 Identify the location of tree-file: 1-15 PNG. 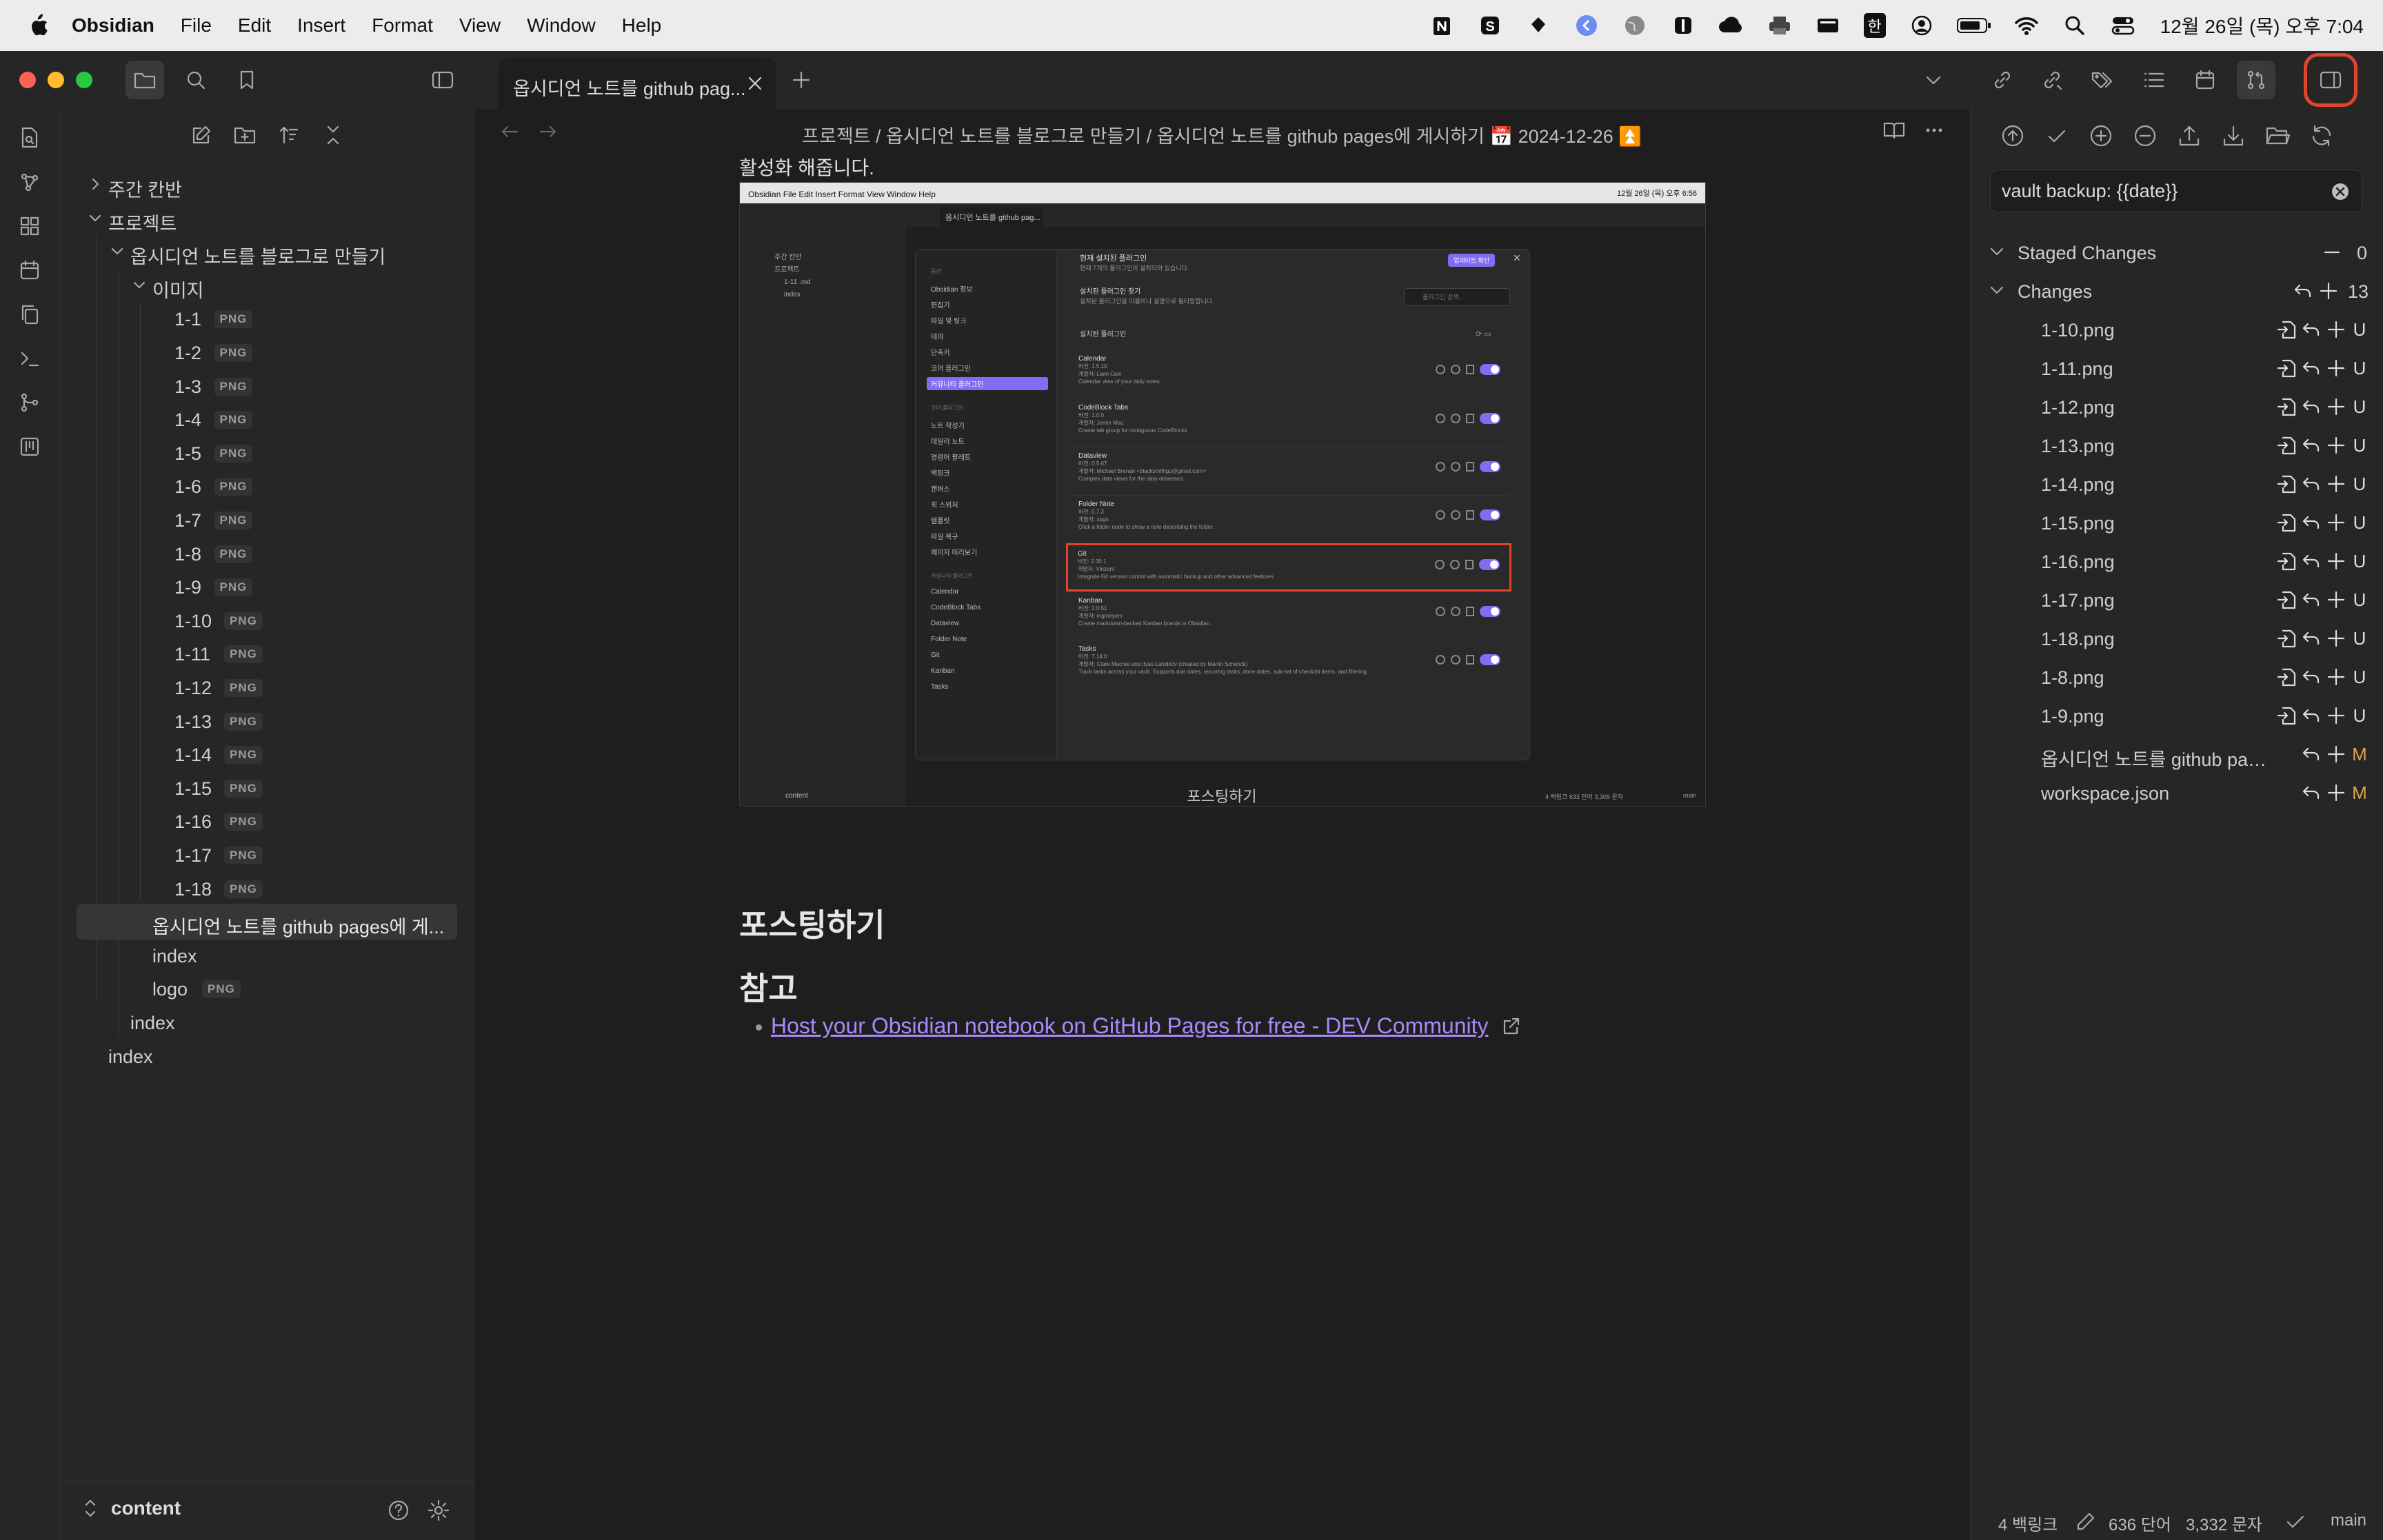
(267, 788).